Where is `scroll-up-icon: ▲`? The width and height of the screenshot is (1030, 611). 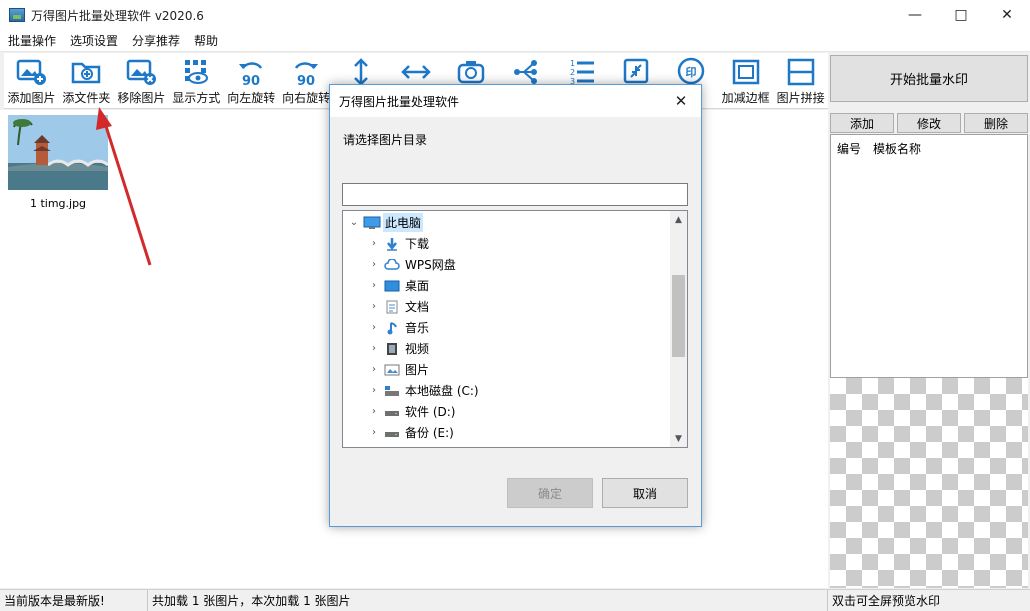
scroll-up-icon: ▲ is located at coordinates (678, 219).